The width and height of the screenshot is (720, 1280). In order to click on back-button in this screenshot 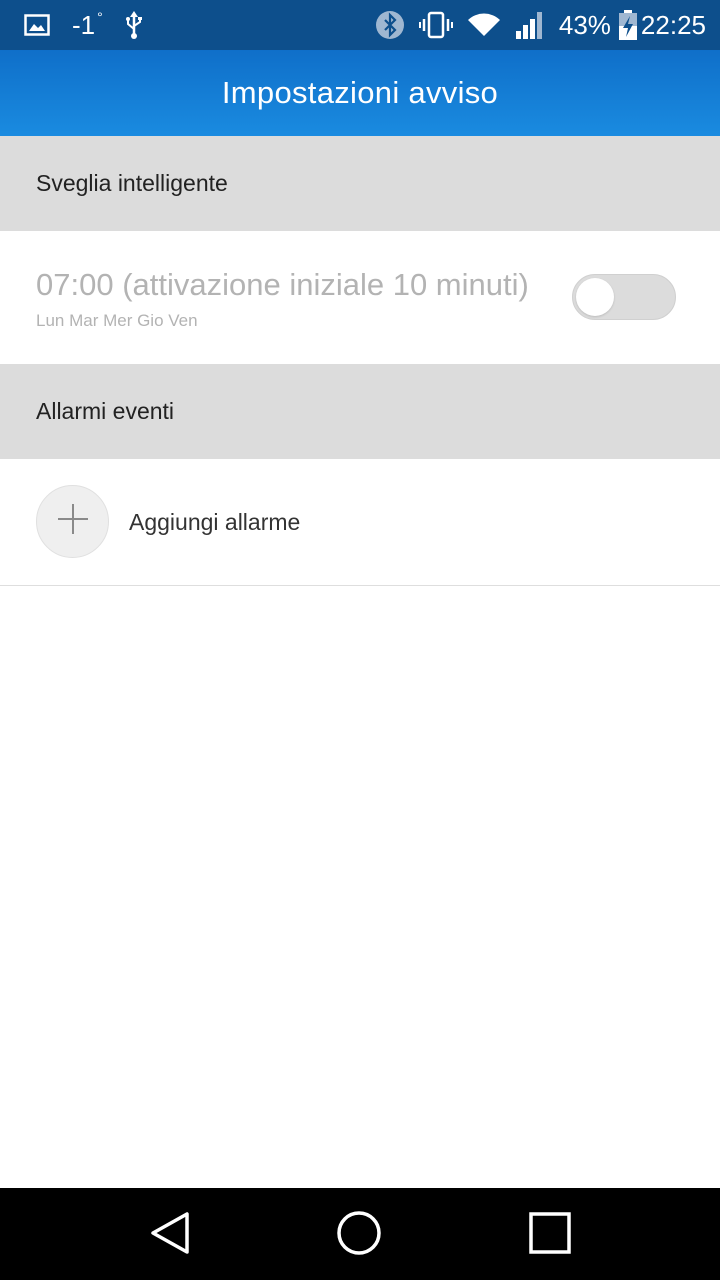, I will do `click(170, 1235)`.